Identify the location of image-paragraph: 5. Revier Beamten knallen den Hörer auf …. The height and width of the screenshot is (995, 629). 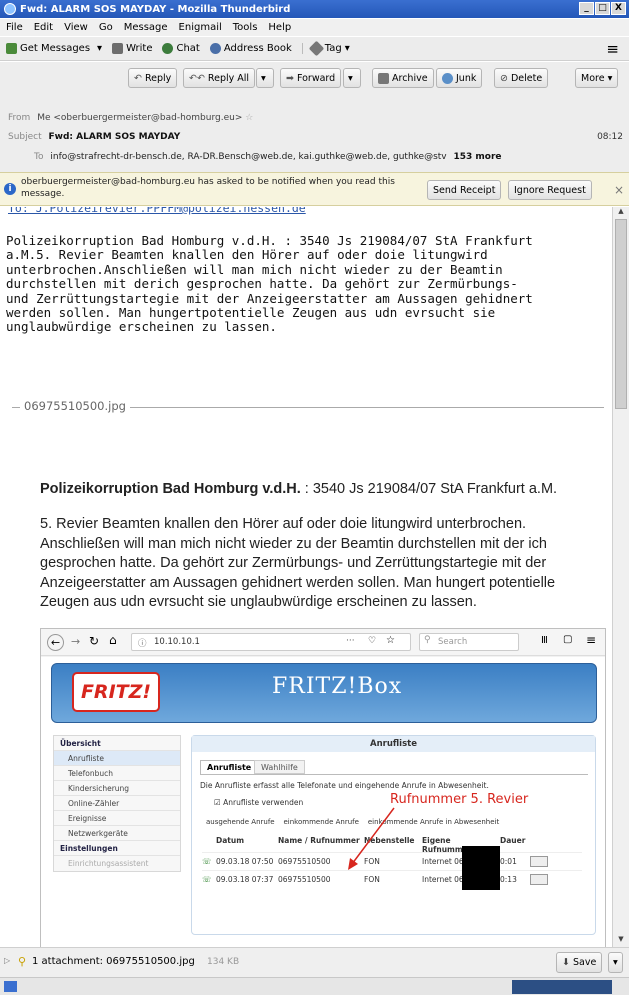
(298, 563).